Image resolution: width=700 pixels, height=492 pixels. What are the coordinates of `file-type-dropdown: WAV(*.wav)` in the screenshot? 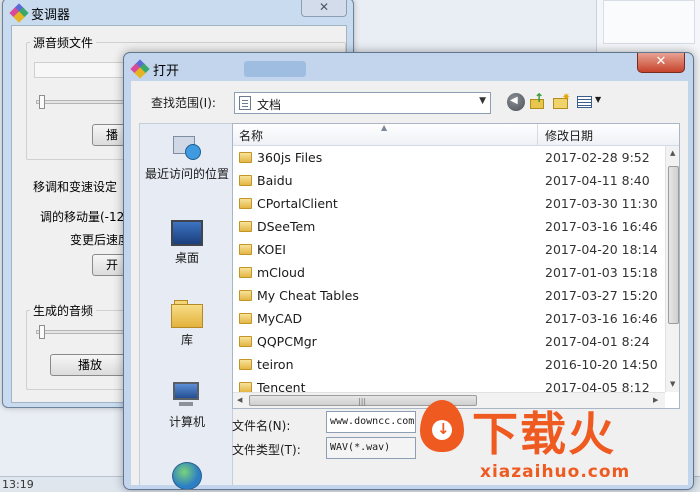 It's located at (371, 448).